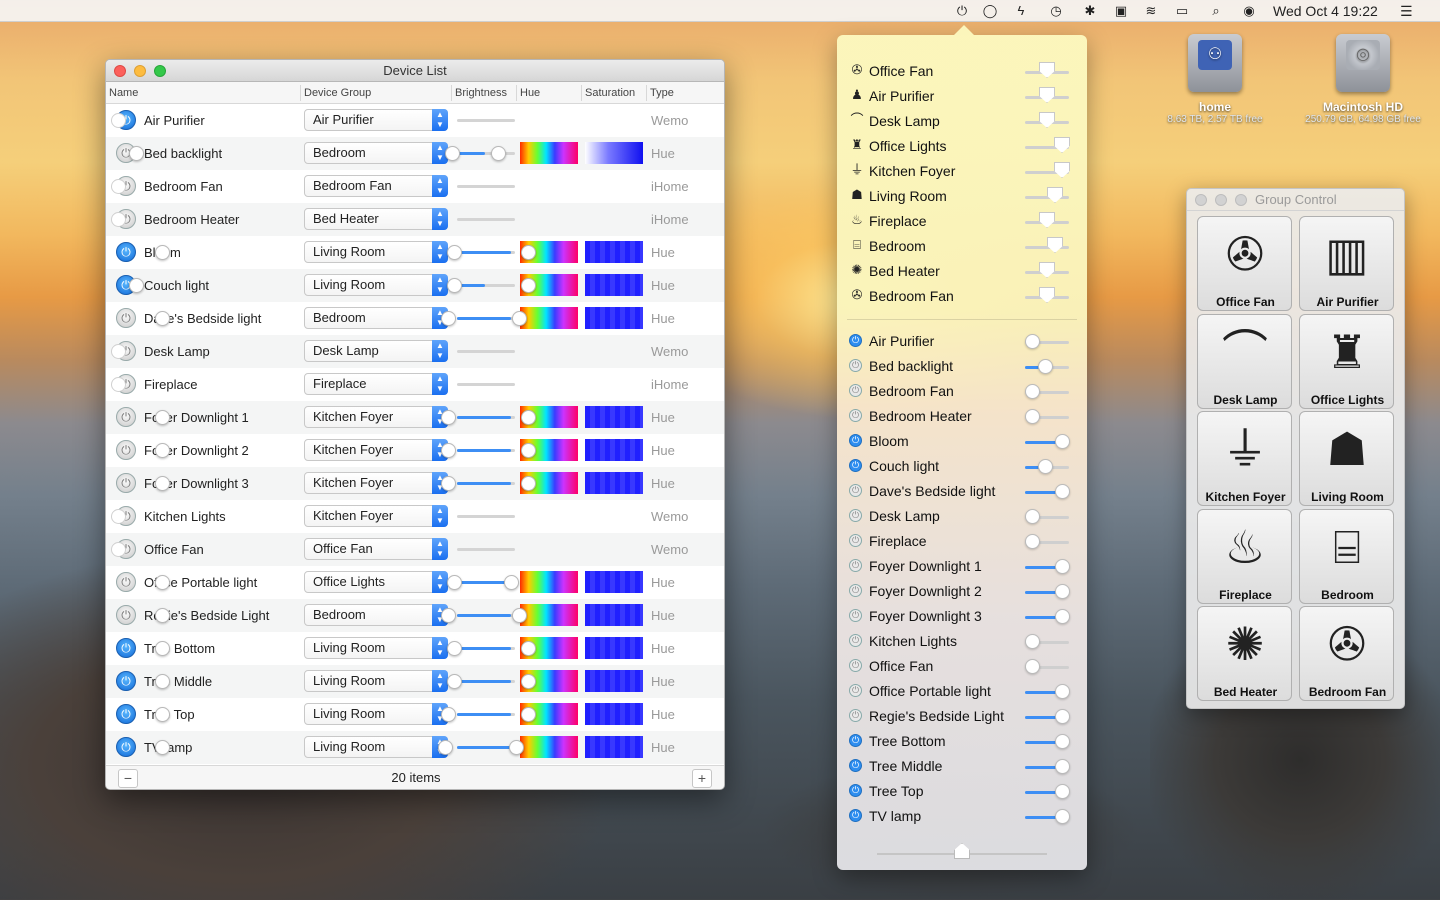 The width and height of the screenshot is (1440, 900). I want to click on popover-device-item: ⏻ Kitchen Lights, so click(964, 641).